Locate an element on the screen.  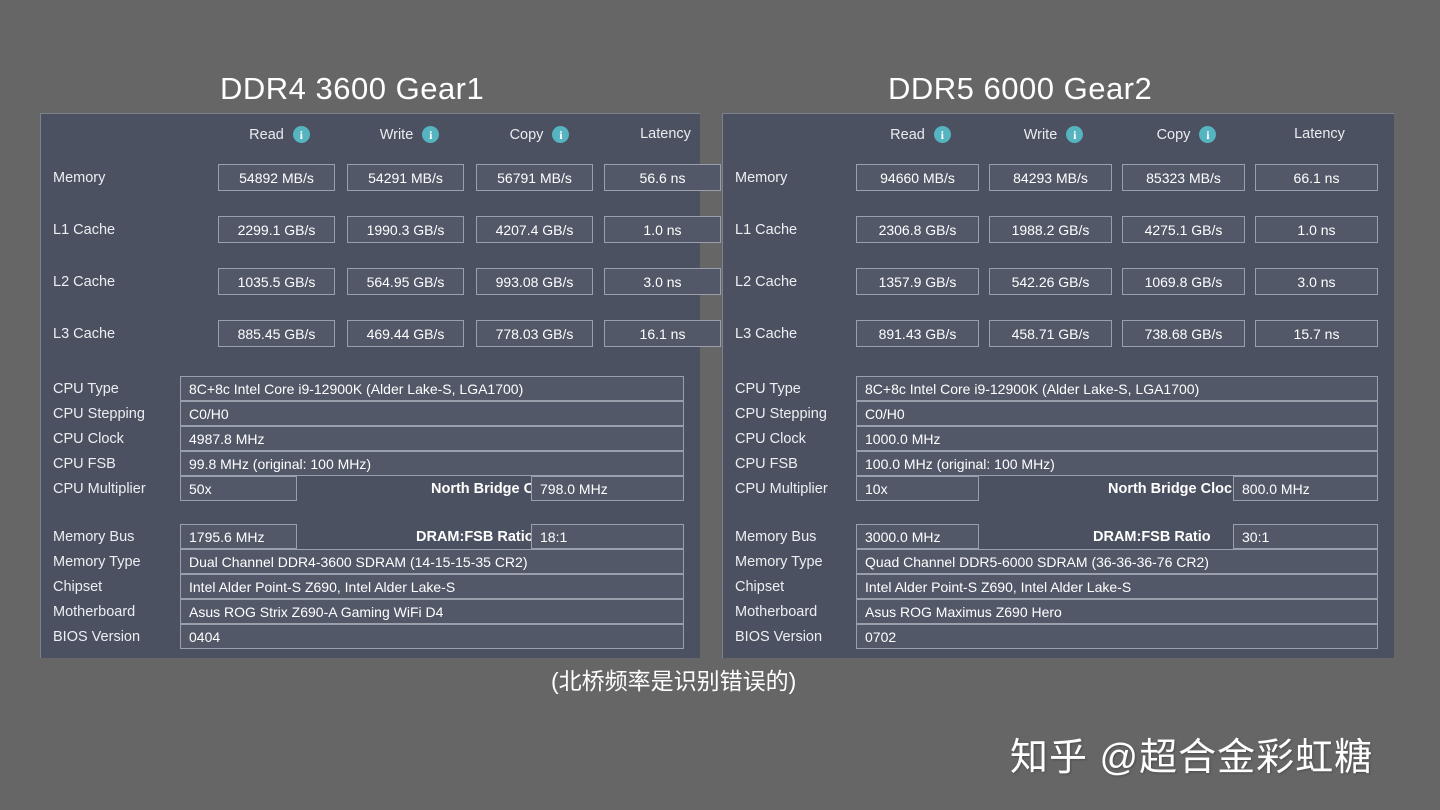
bench-value-cell: 778.03 GB/s is located at coordinates (534, 333).